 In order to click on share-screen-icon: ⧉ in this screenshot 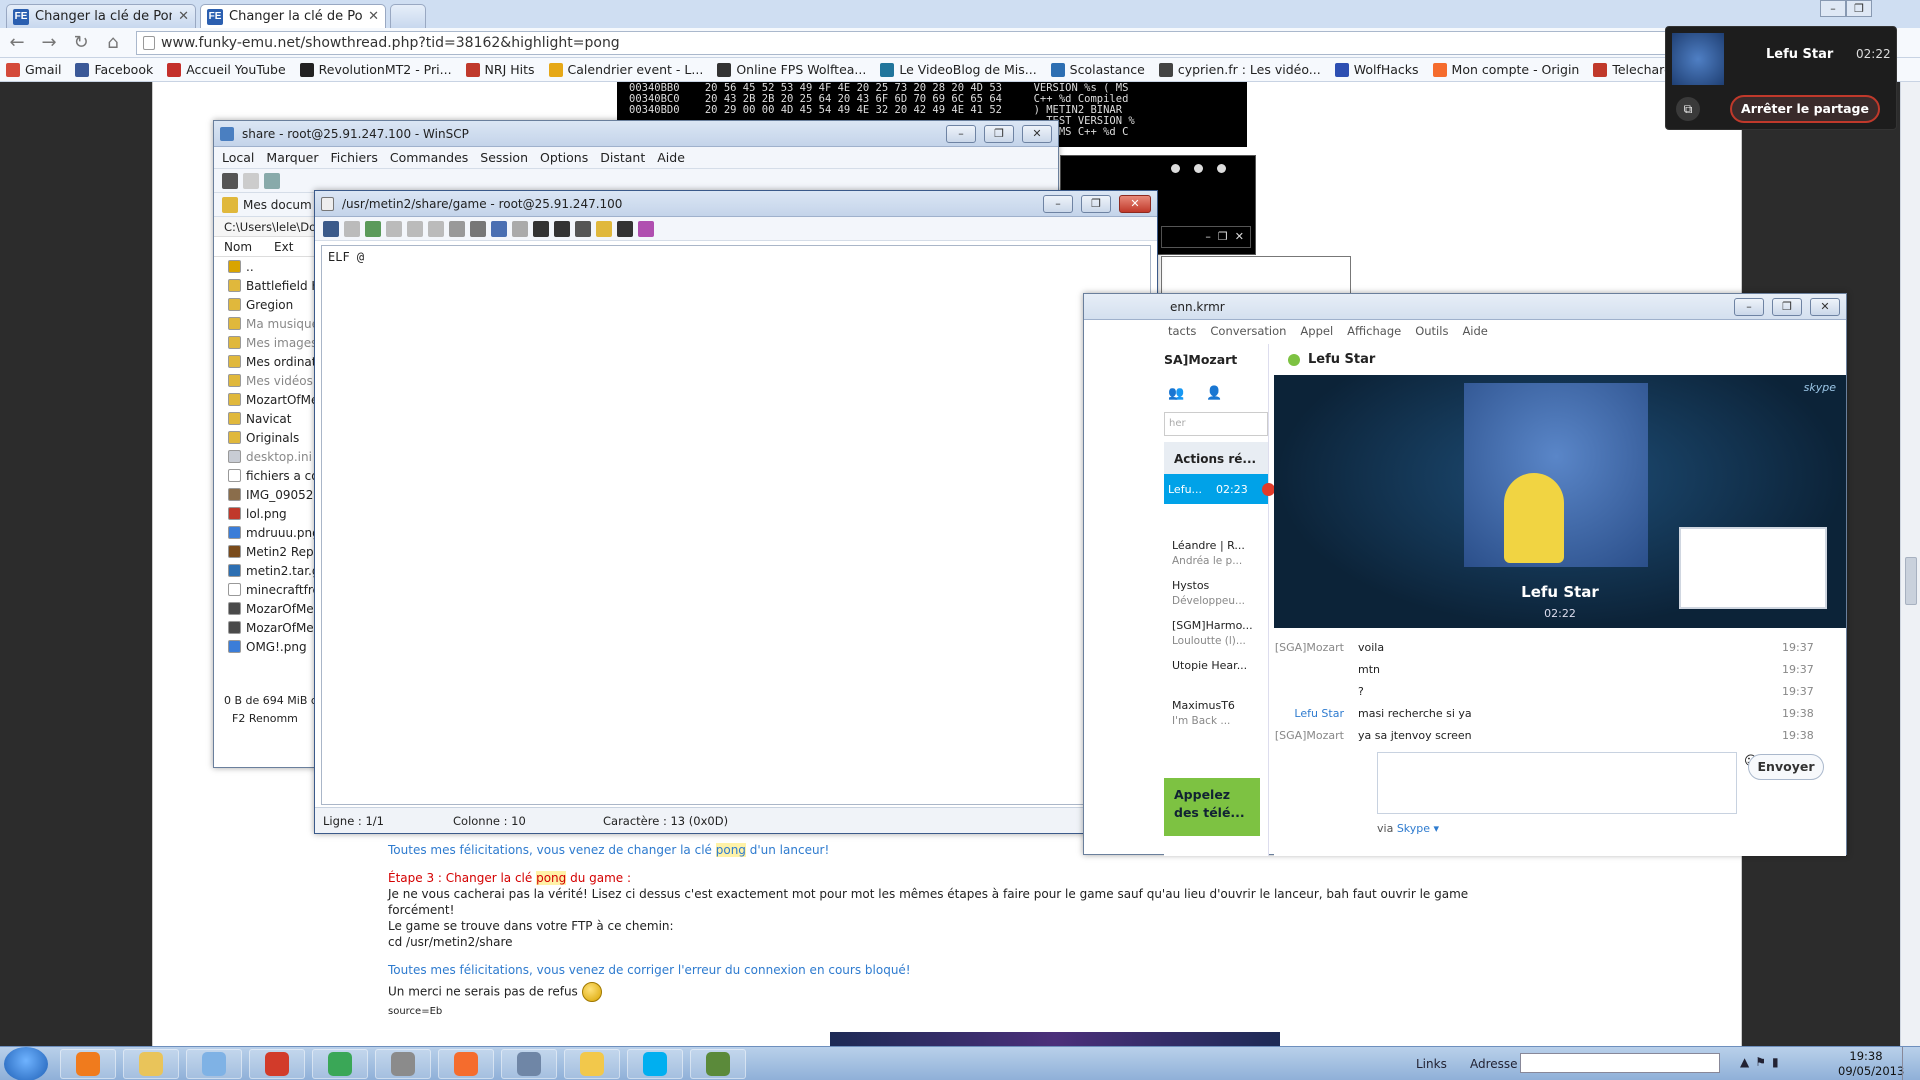, I will do `click(1688, 109)`.